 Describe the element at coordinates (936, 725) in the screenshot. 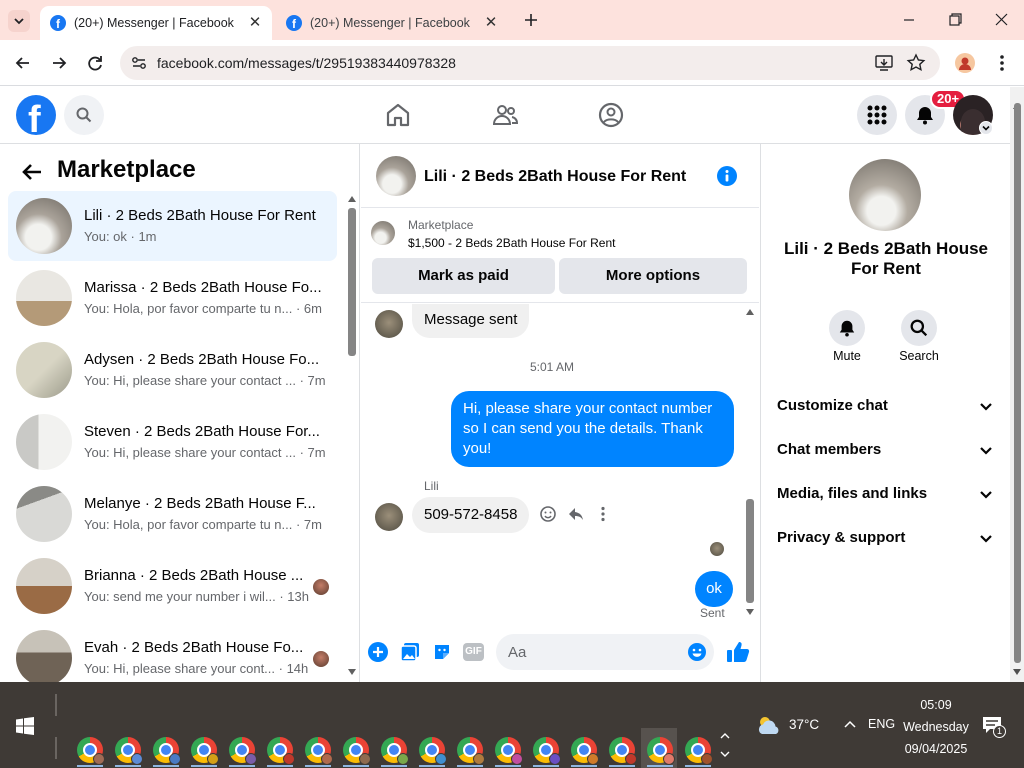

I see `clock: 05:09 Wednesday 09/04/2025` at that location.